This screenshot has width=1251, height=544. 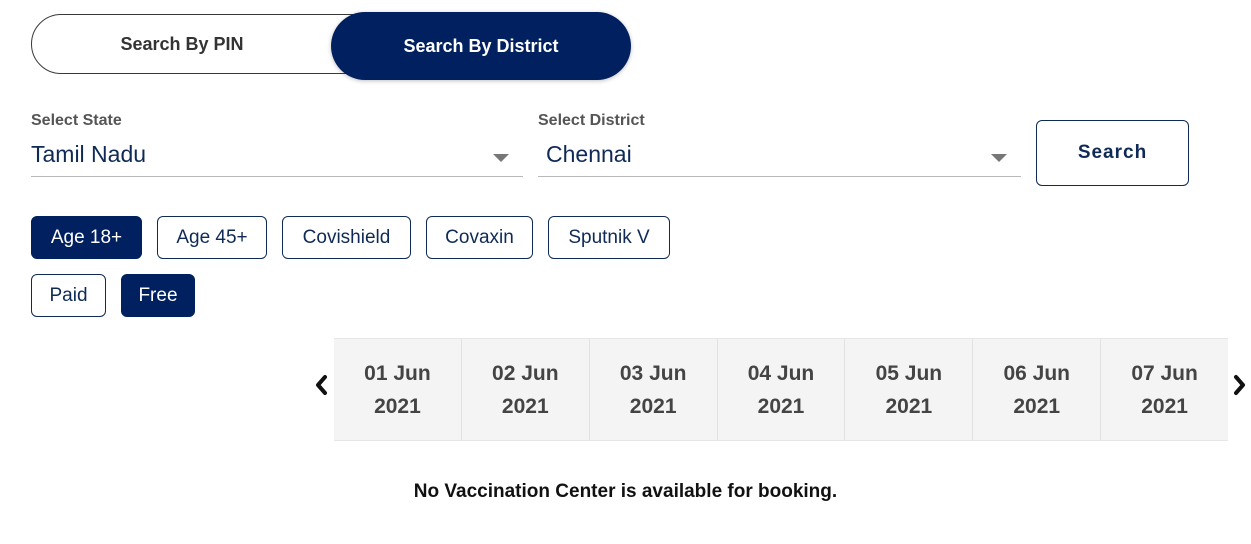 I want to click on filter-covishield: Covishield, so click(x=346, y=237).